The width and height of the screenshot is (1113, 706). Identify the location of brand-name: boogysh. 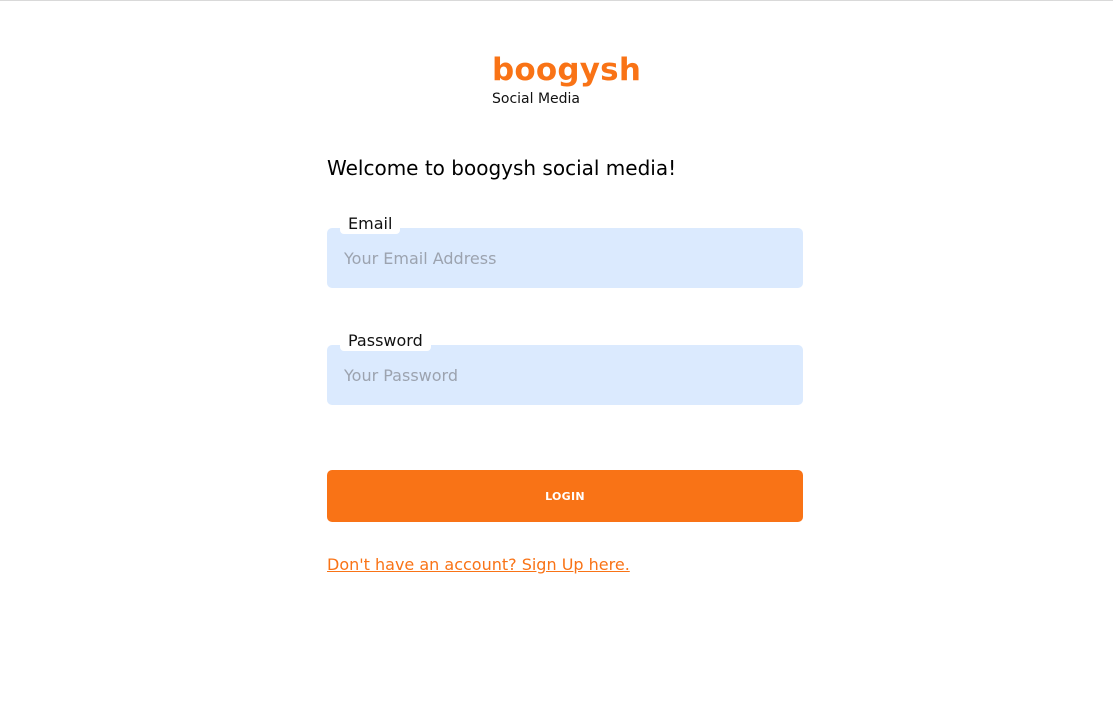
(567, 70).